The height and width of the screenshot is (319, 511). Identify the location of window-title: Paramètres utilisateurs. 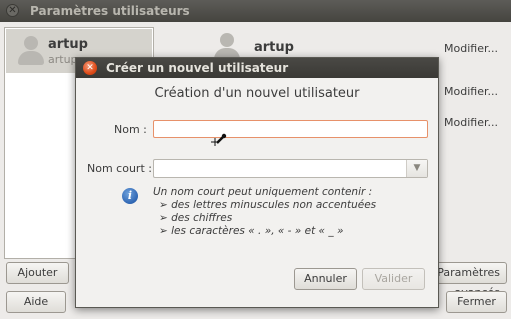
(110, 11).